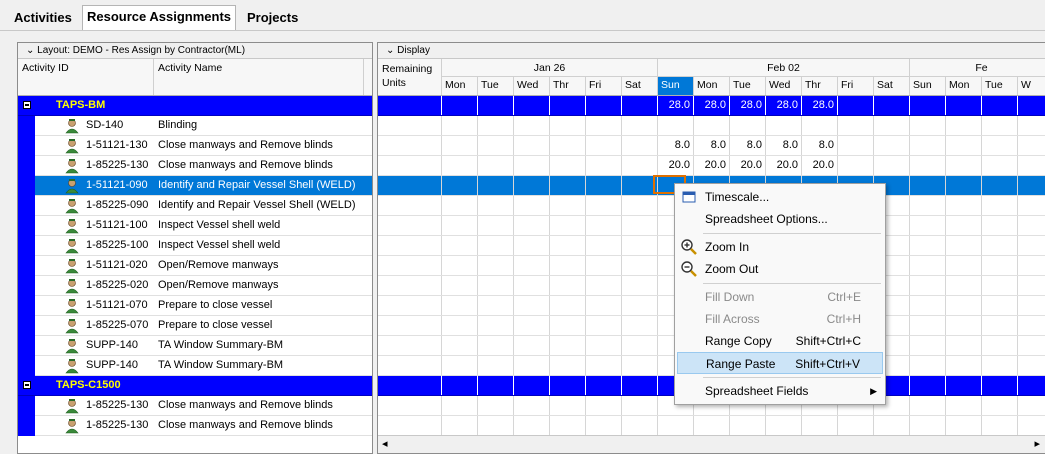 This screenshot has width=1045, height=454. Describe the element at coordinates (27, 385) in the screenshot. I see `collapse-icon` at that location.